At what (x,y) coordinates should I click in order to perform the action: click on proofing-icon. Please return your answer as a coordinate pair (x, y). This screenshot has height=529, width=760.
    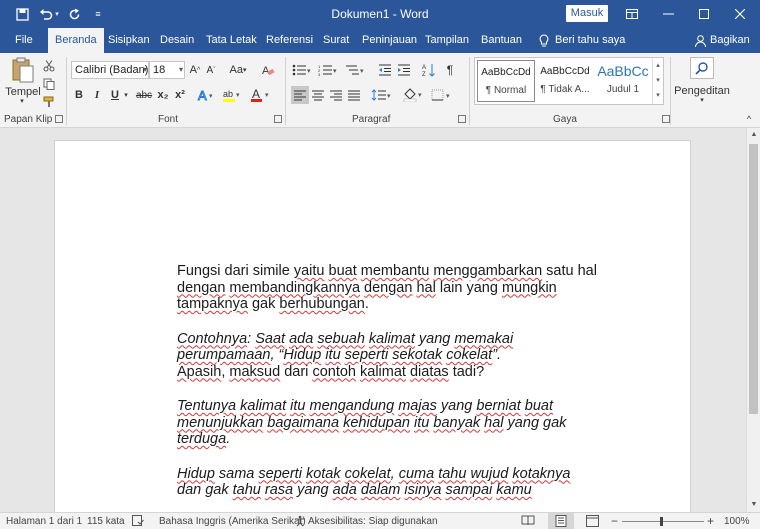
    Looking at the image, I should click on (138, 522).